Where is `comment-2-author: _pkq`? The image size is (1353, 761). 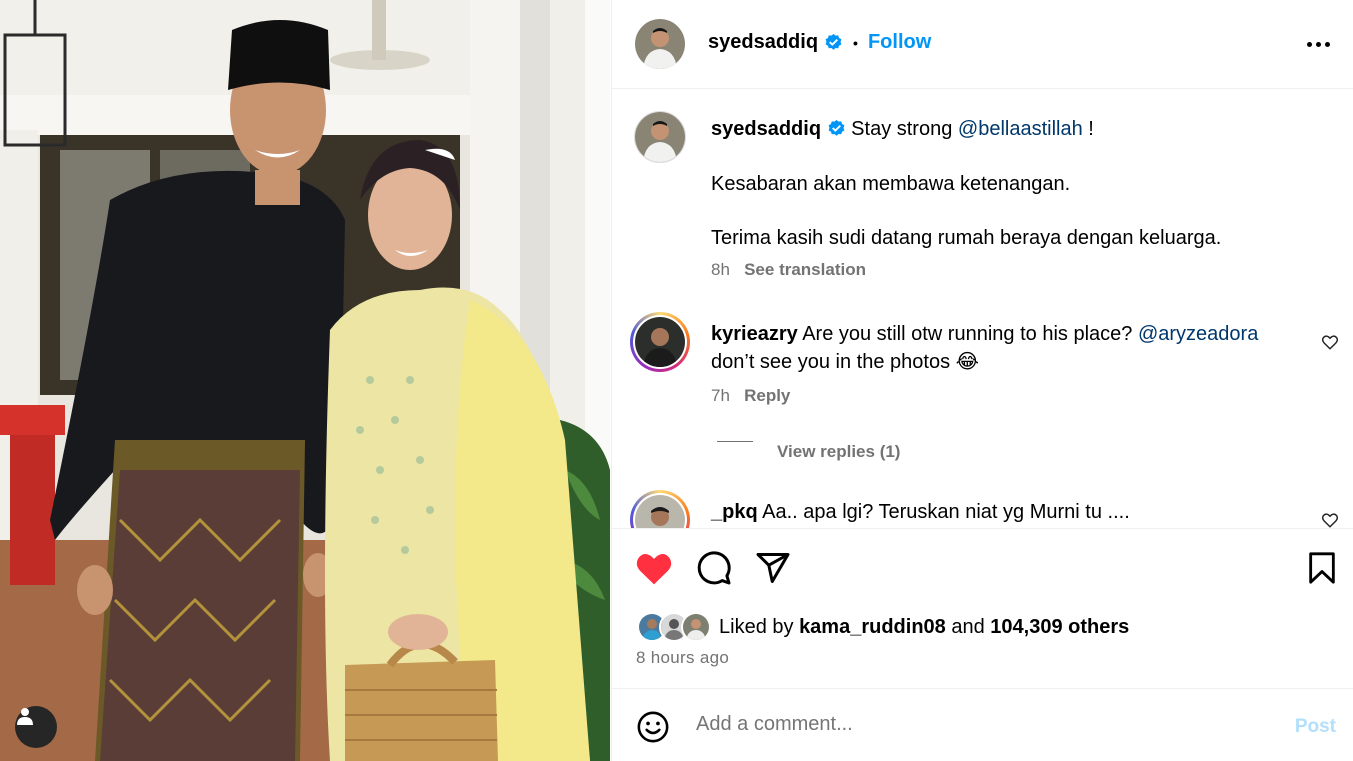
comment-2-author: _pkq is located at coordinates (734, 512).